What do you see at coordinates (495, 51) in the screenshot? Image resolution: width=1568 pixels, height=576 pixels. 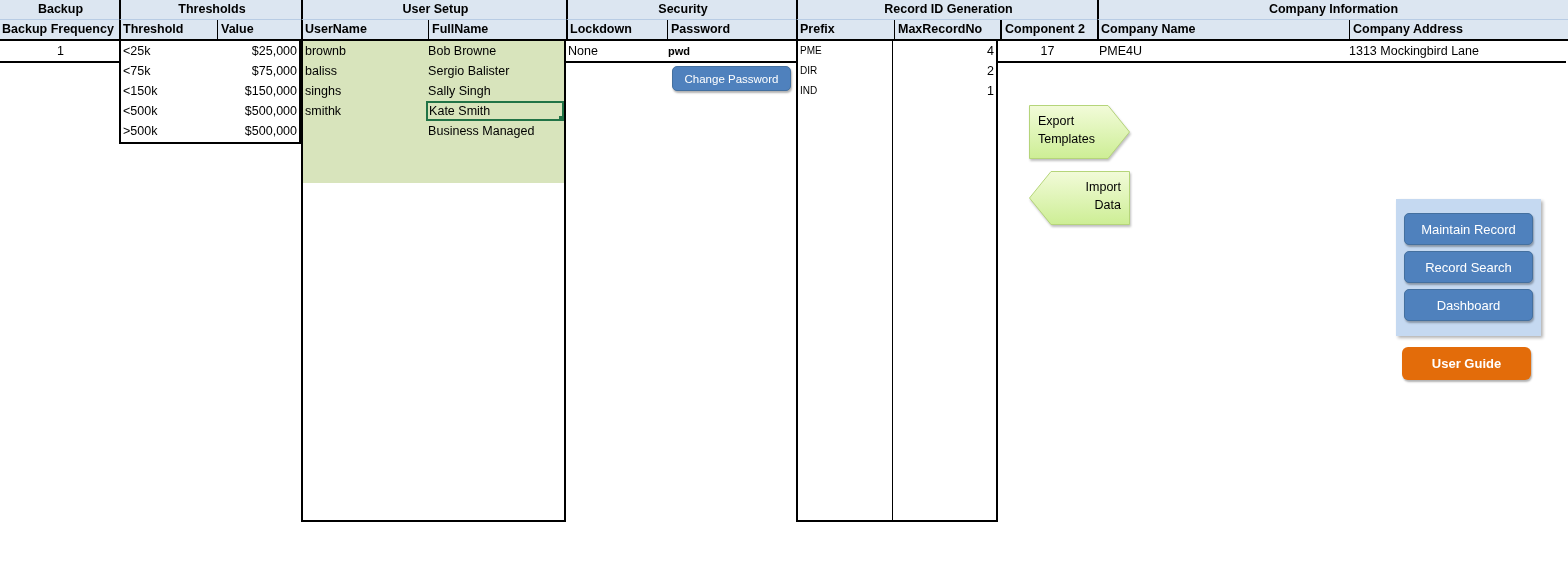 I see `table-cell: Bob Browne` at bounding box center [495, 51].